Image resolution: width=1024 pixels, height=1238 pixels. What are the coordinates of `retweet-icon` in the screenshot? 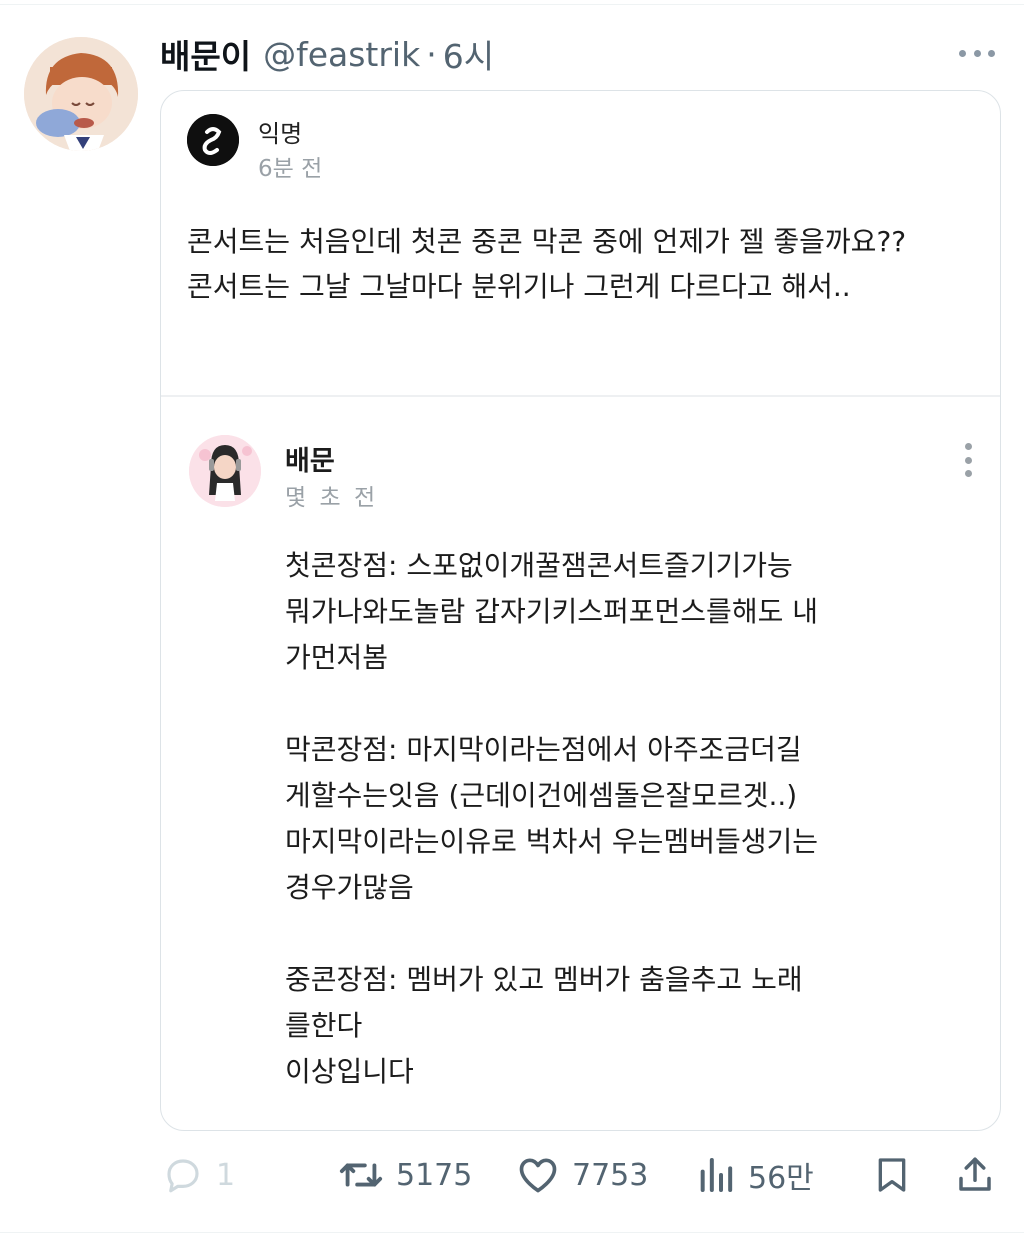 It's located at (361, 1175).